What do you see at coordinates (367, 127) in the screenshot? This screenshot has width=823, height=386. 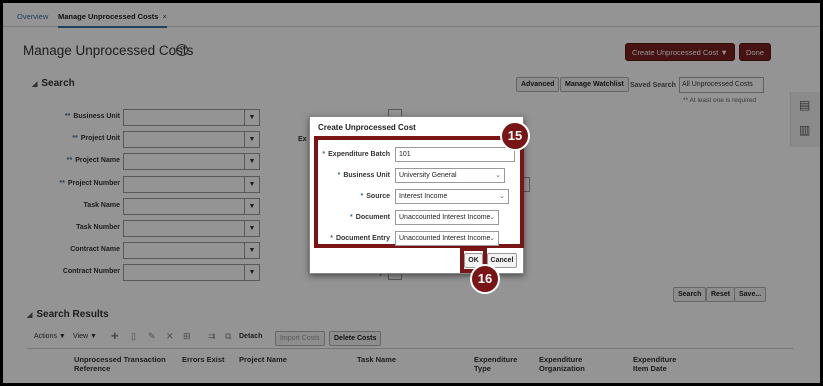 I see `dialog-title: Create Unprocessed Cost` at bounding box center [367, 127].